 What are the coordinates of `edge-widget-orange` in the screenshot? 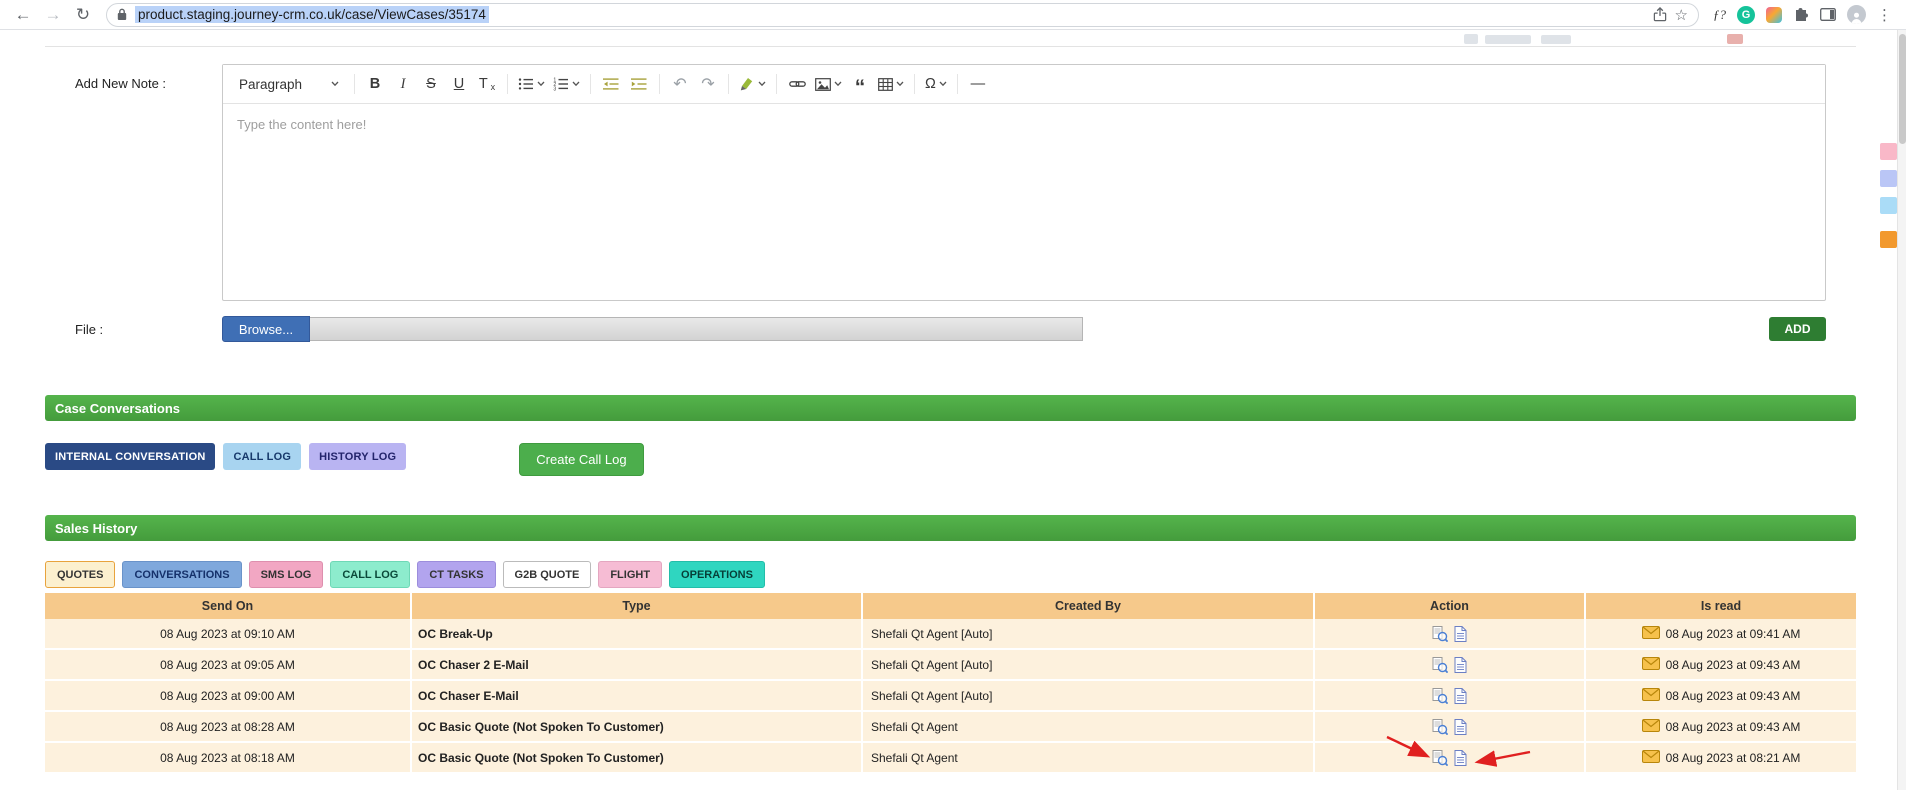 It's located at (1888, 239).